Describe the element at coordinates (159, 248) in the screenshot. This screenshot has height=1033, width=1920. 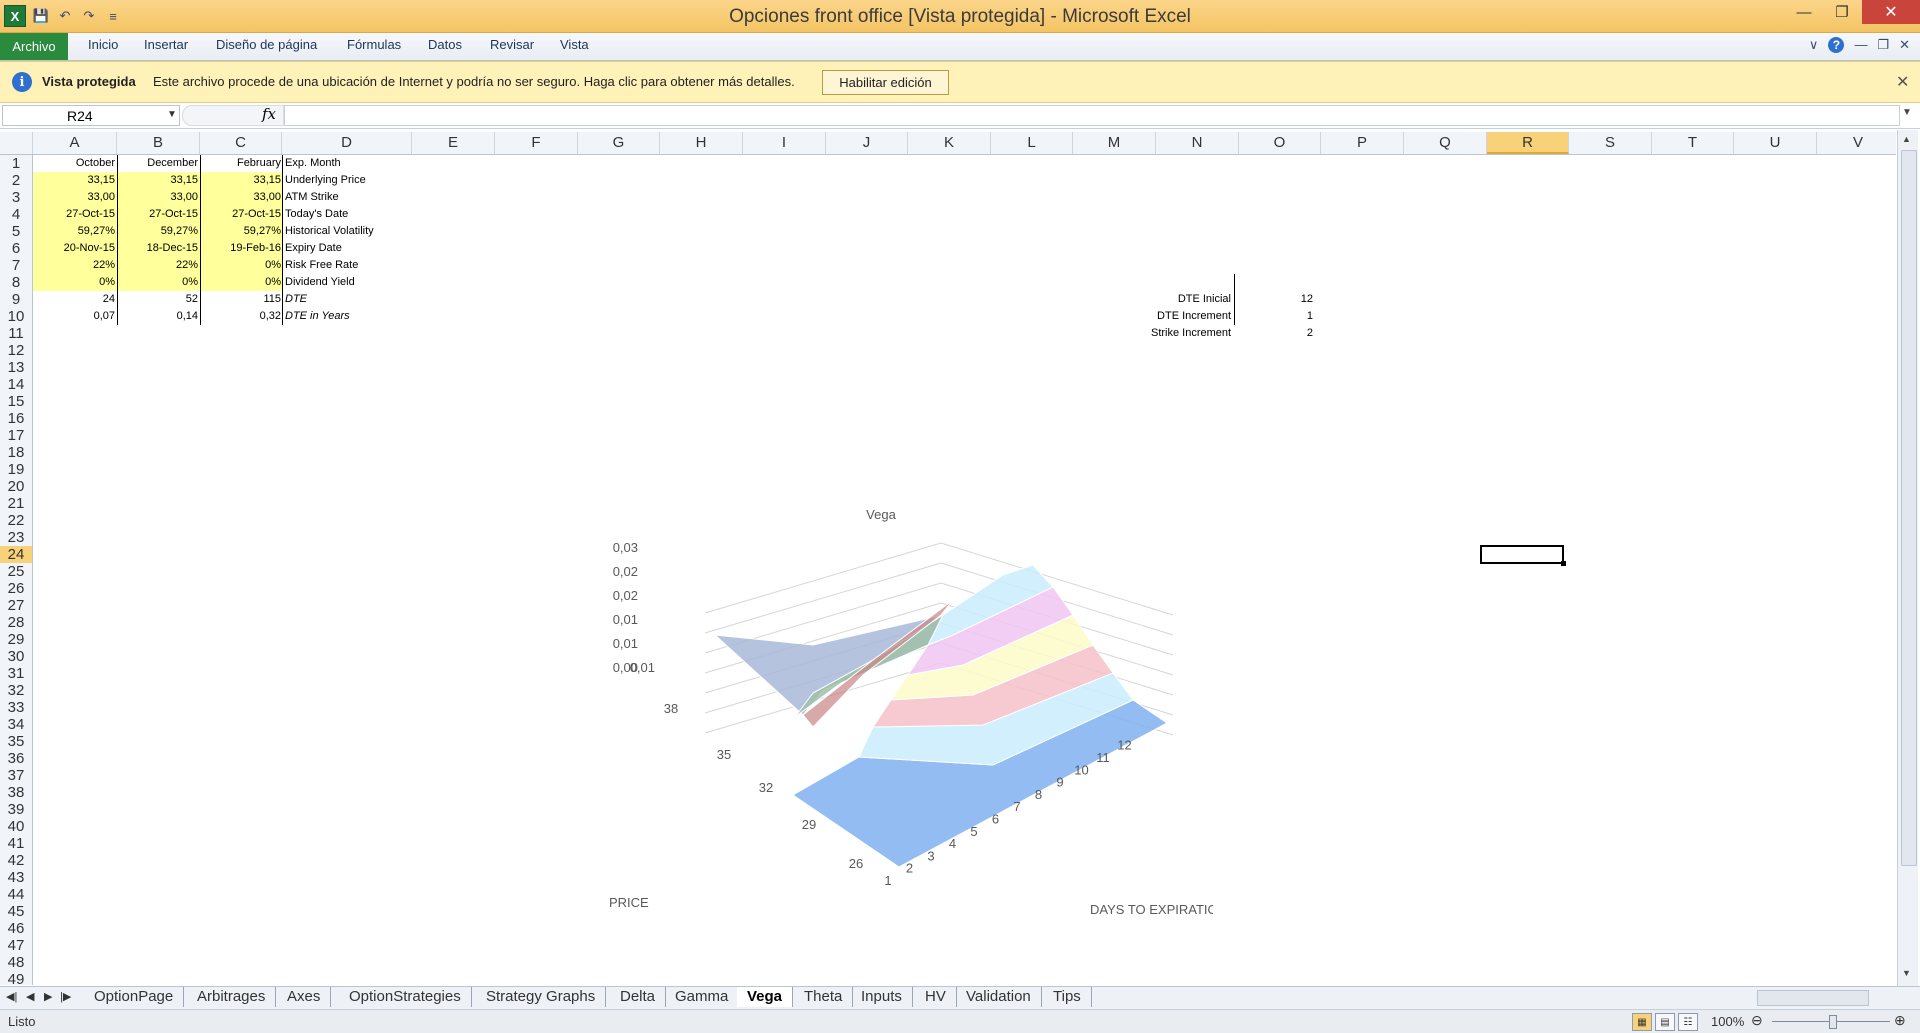
I see `cell-B6: 18-Dec-15` at that location.